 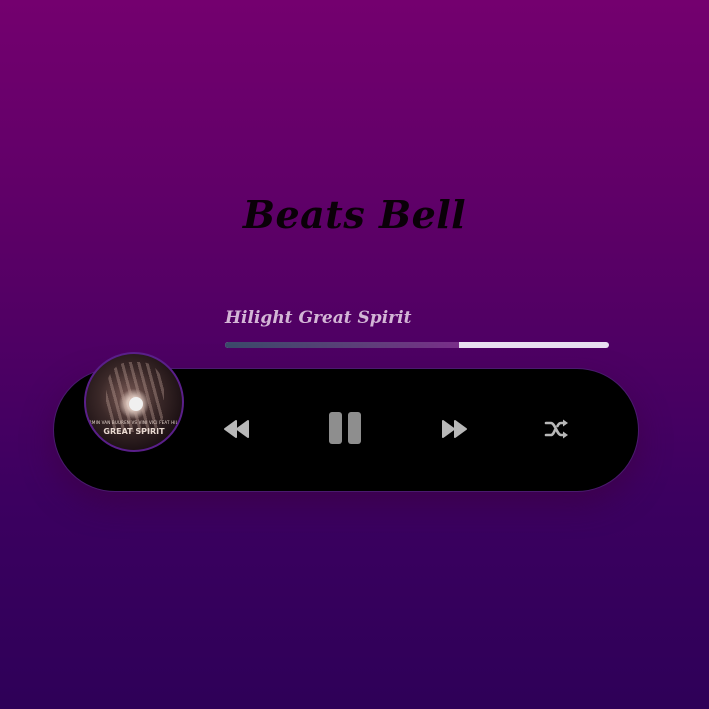 I want to click on track-title: Hilight Great Spirit, so click(x=318, y=318).